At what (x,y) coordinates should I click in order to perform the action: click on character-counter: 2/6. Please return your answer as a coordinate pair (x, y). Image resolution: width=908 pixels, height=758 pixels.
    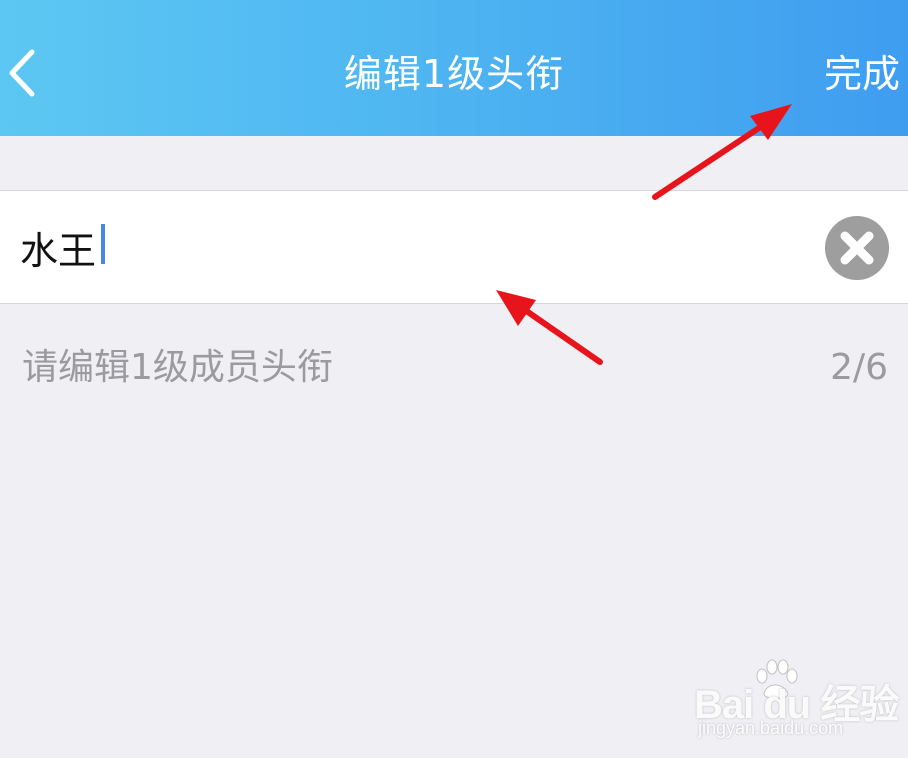
    Looking at the image, I should click on (859, 367).